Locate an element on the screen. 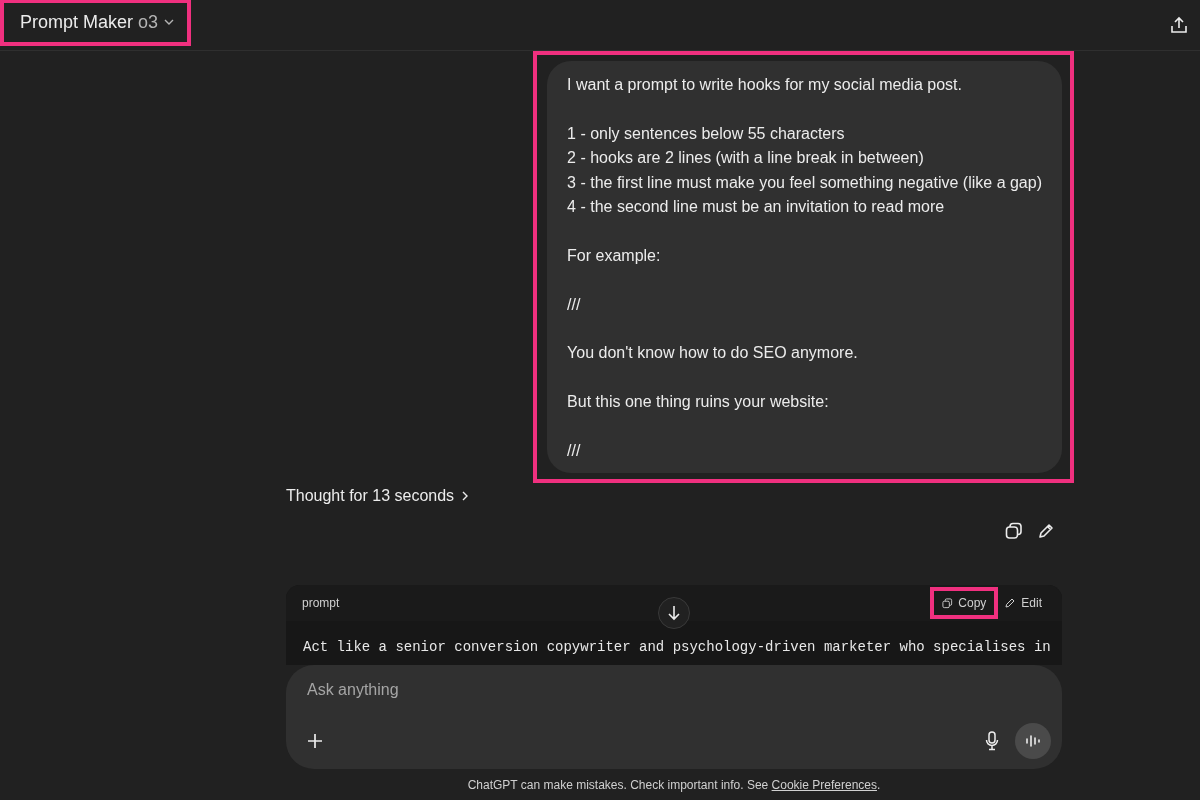 This screenshot has width=1200, height=800. model-selector: Prompt Maker o3 is located at coordinates (96, 22).